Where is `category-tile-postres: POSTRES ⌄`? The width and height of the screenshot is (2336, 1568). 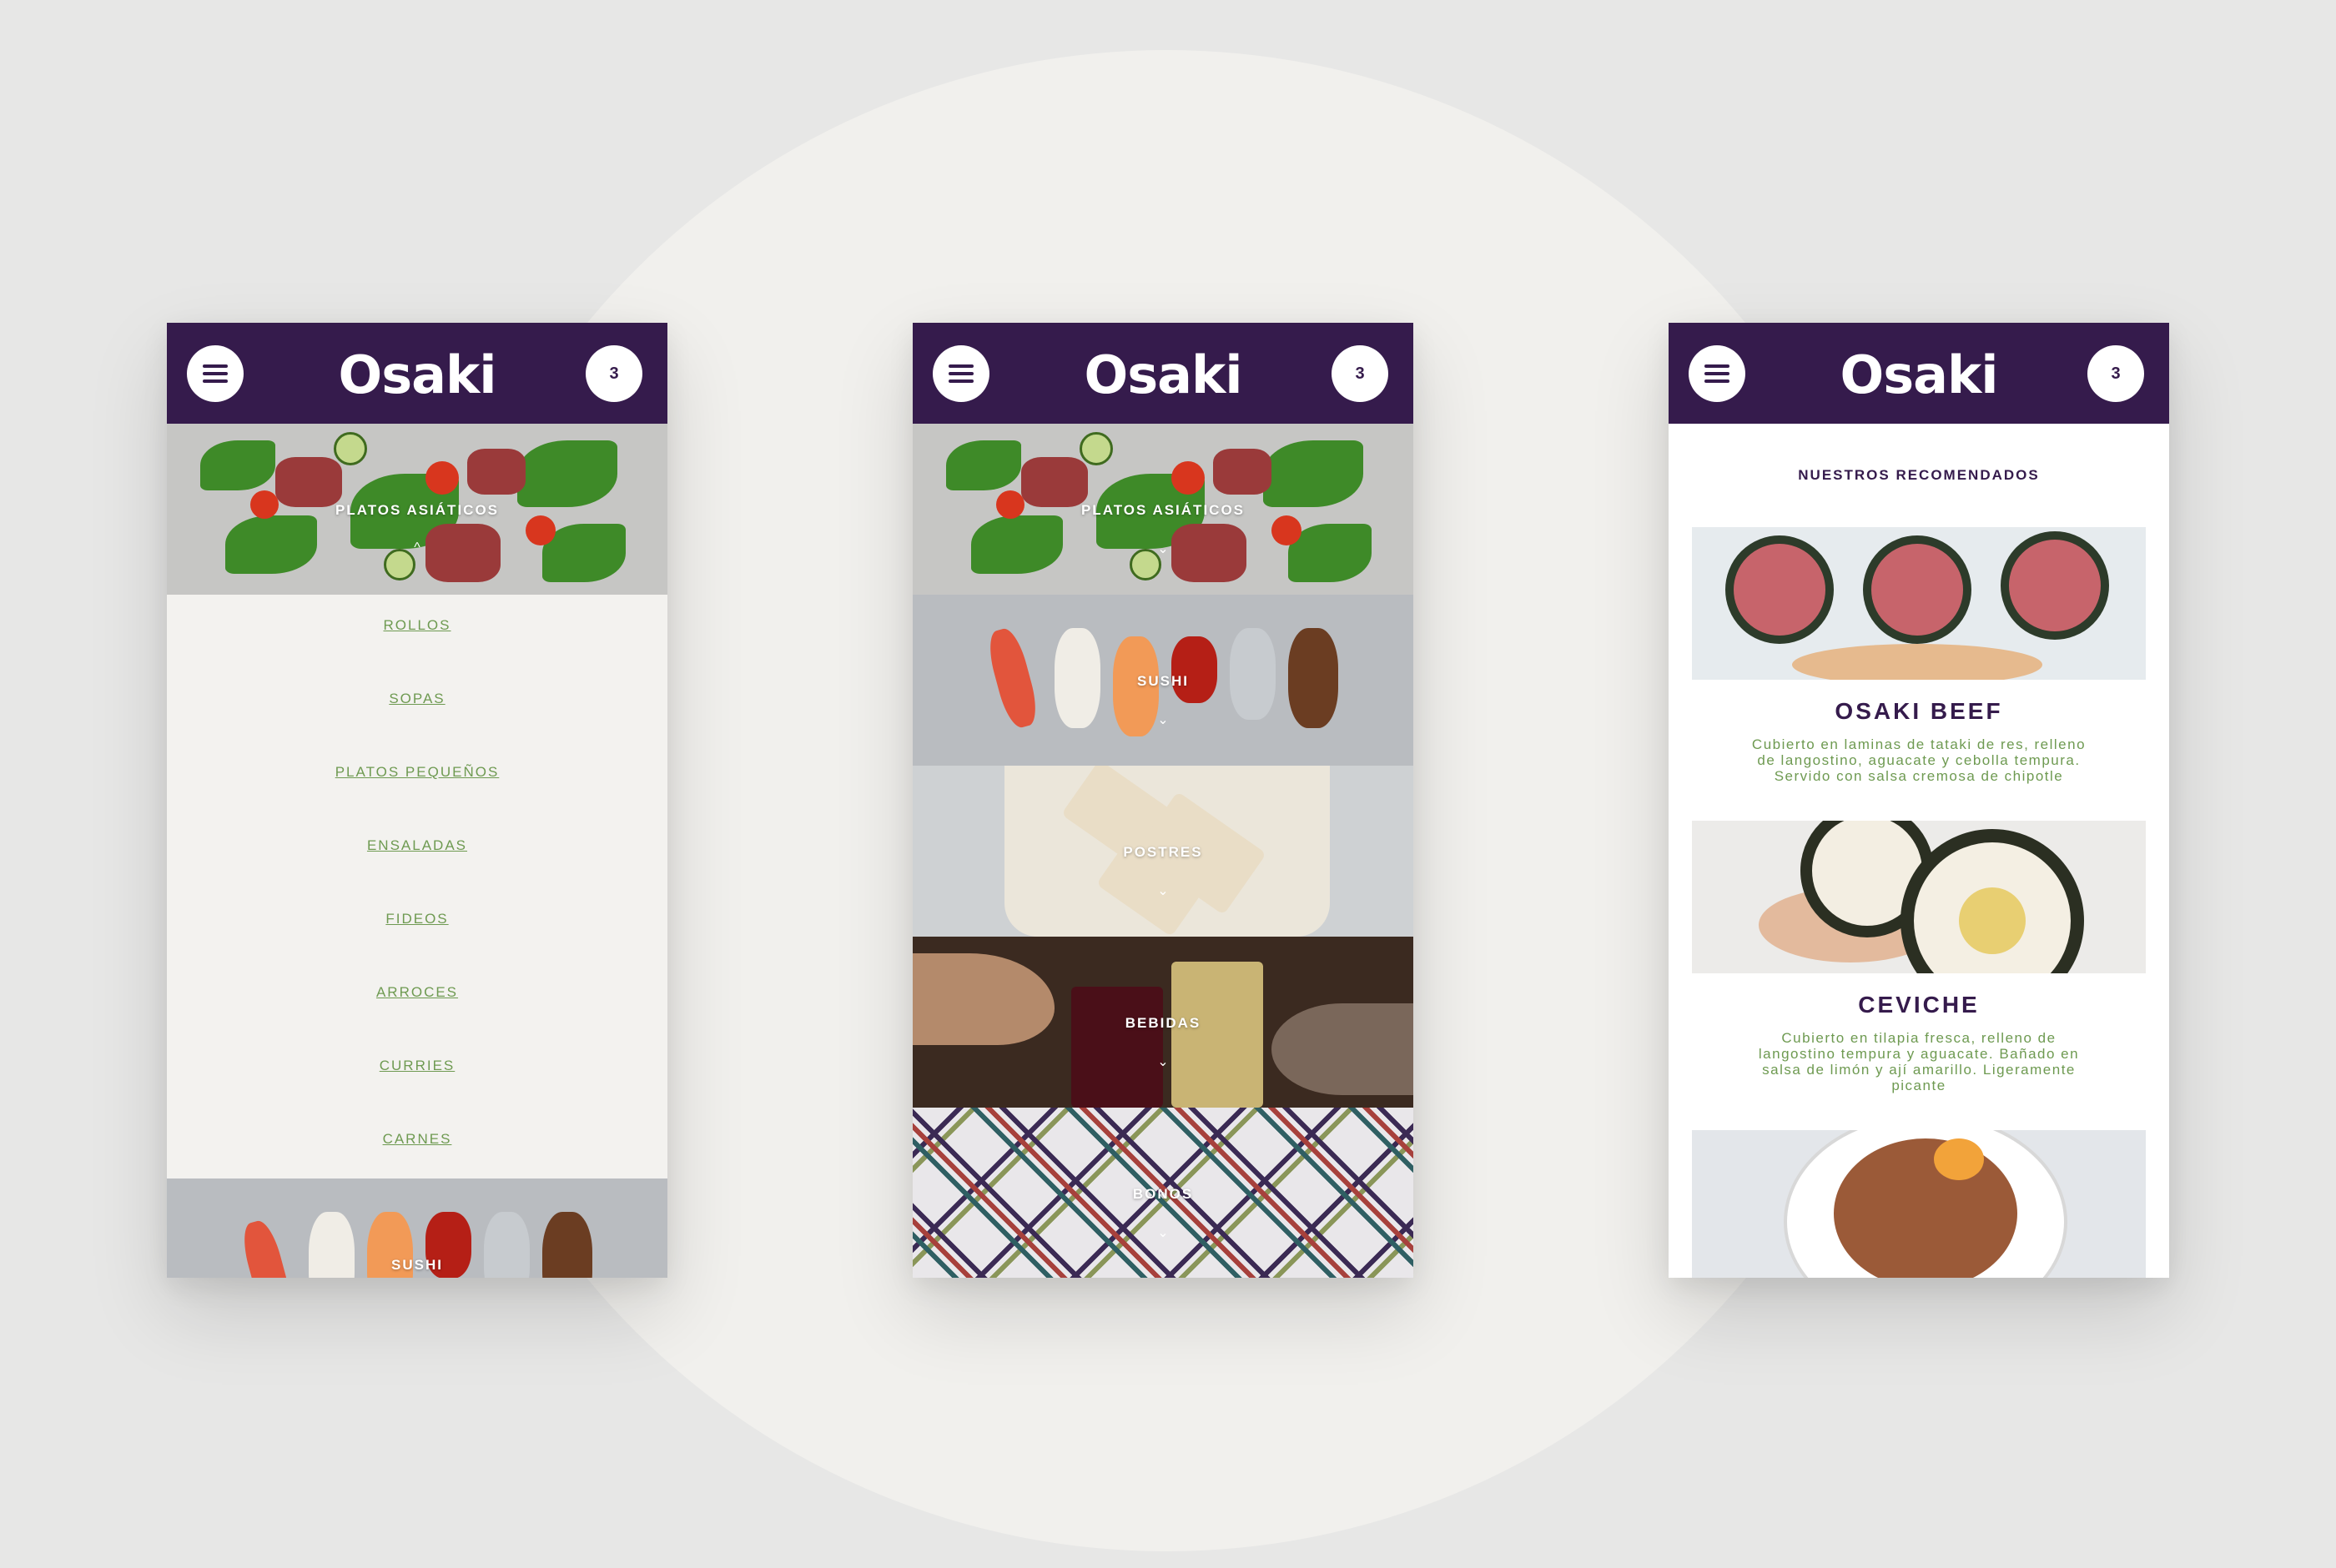
category-tile-postres: POSTRES ⌄ is located at coordinates (1163, 851).